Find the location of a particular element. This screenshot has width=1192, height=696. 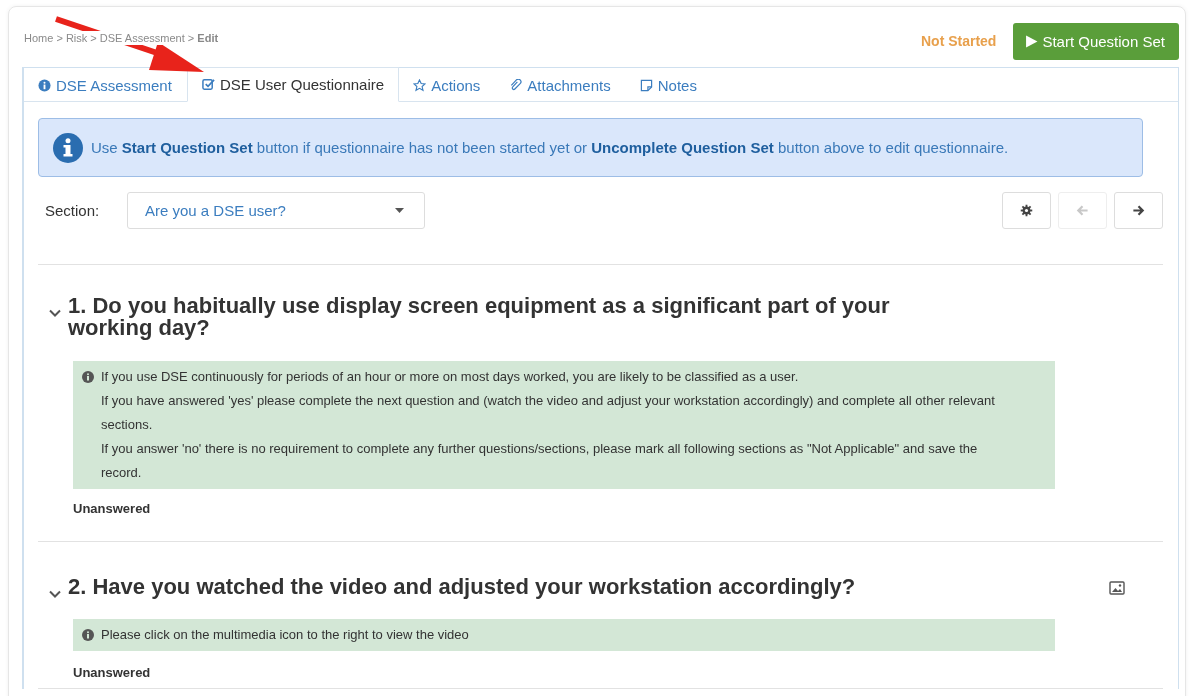

paperclip-icon is located at coordinates (516, 85).